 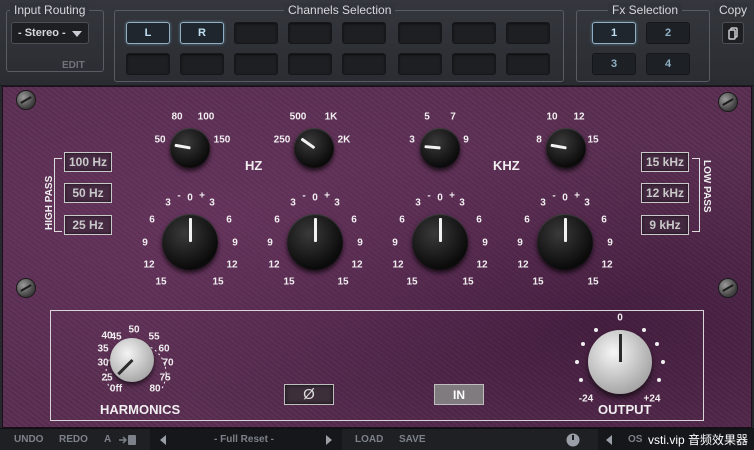 What do you see at coordinates (614, 64) in the screenshot?
I see `fx-button-3: 3` at bounding box center [614, 64].